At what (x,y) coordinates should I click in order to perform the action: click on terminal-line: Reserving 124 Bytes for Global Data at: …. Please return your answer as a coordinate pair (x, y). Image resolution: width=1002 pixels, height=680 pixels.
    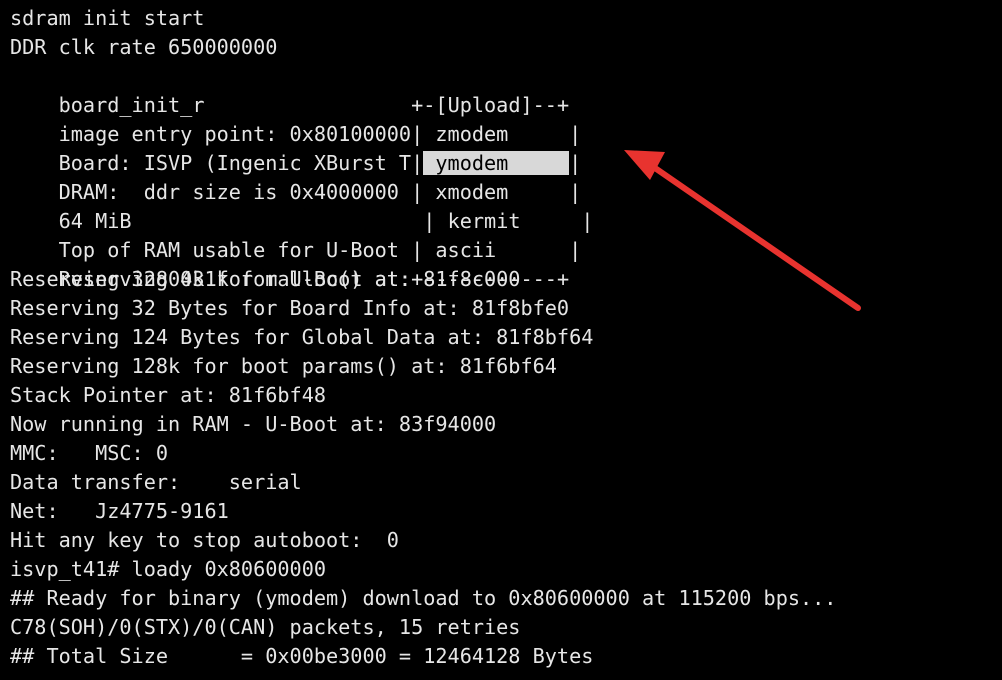
    Looking at the image, I should click on (302, 337).